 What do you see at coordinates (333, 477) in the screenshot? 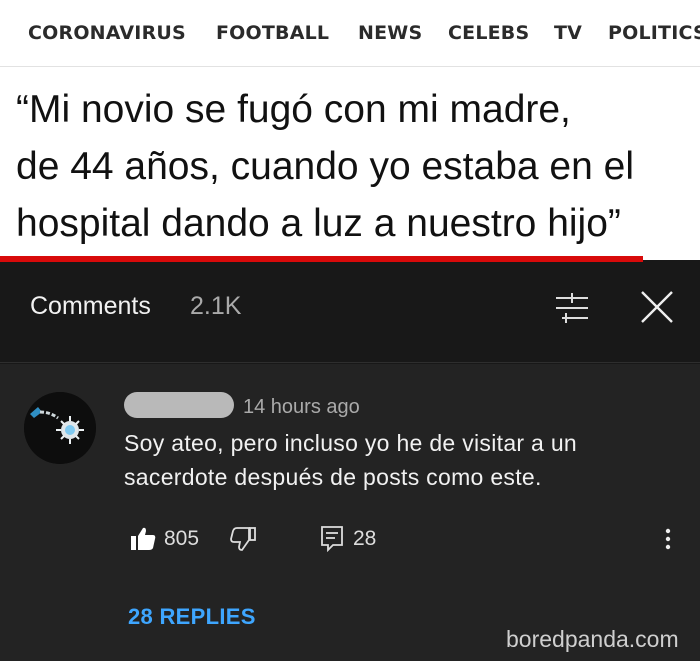
I see `comment-text-line: sacerdote después de posts como este.` at bounding box center [333, 477].